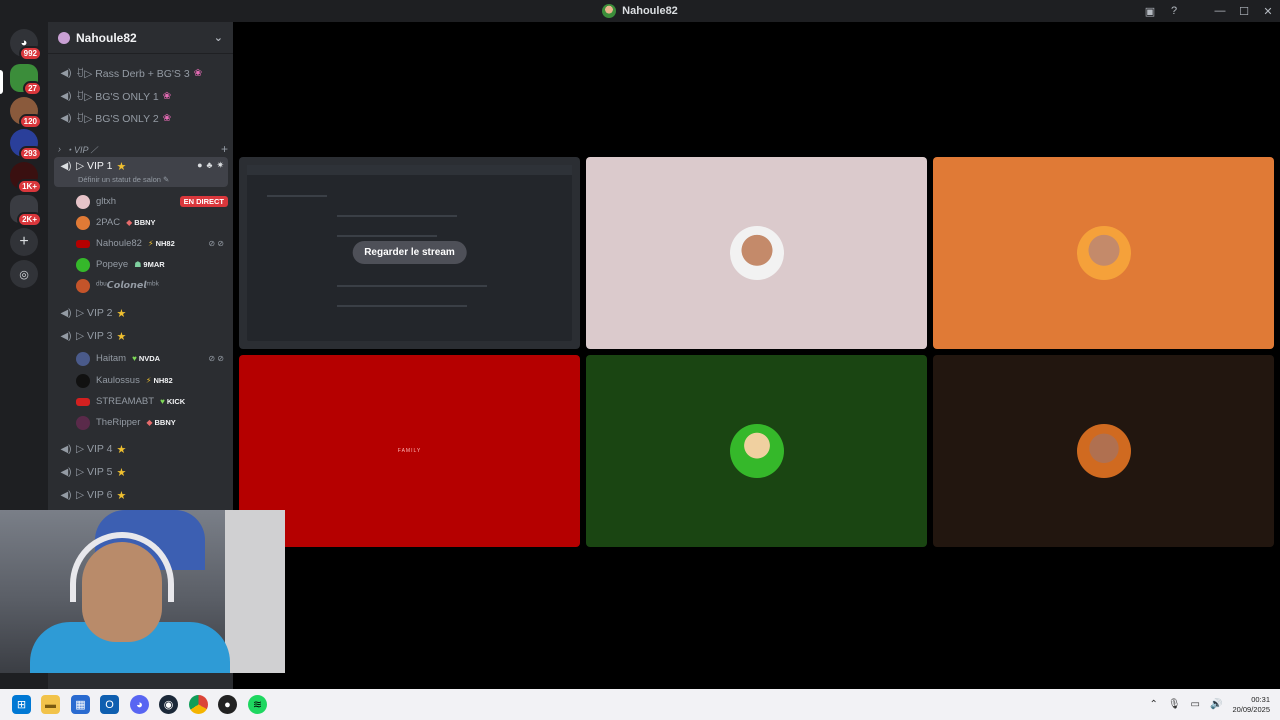 Image resolution: width=1280 pixels, height=720 pixels. I want to click on outlook-icon: O, so click(109, 704).